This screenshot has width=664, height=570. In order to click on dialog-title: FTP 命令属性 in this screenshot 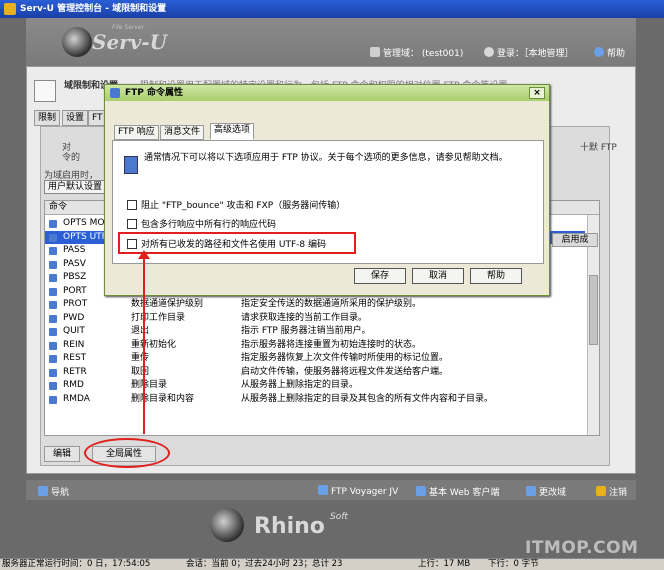, I will do `click(154, 93)`.